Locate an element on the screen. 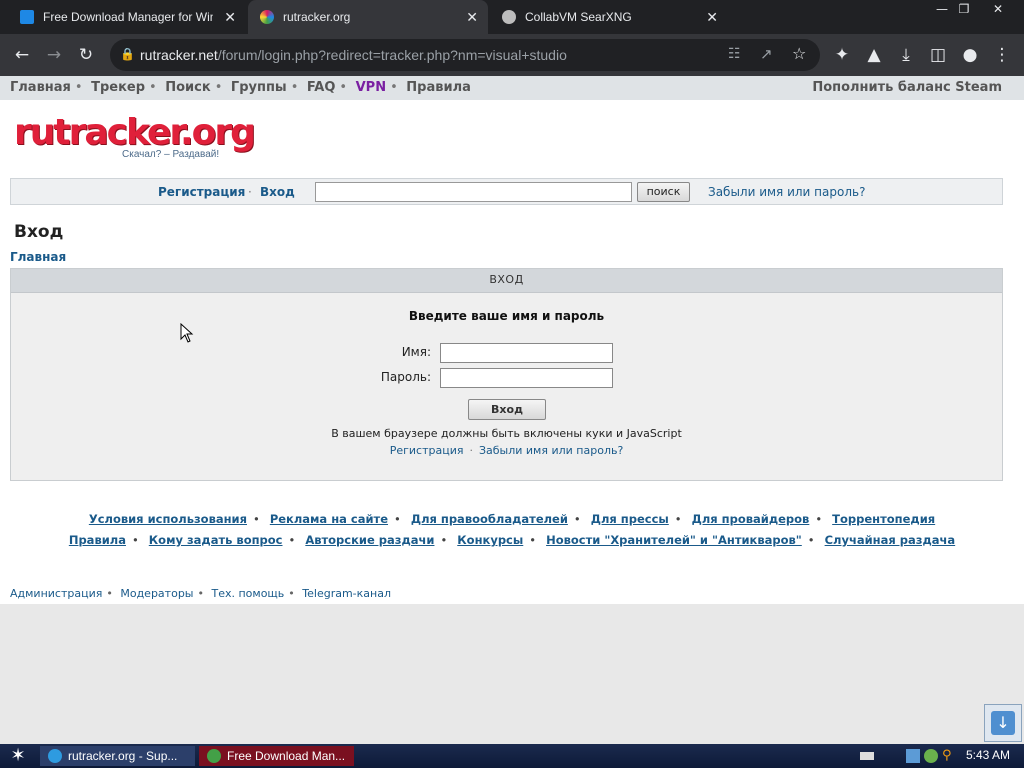  footer-link: Правила is located at coordinates (97, 540).